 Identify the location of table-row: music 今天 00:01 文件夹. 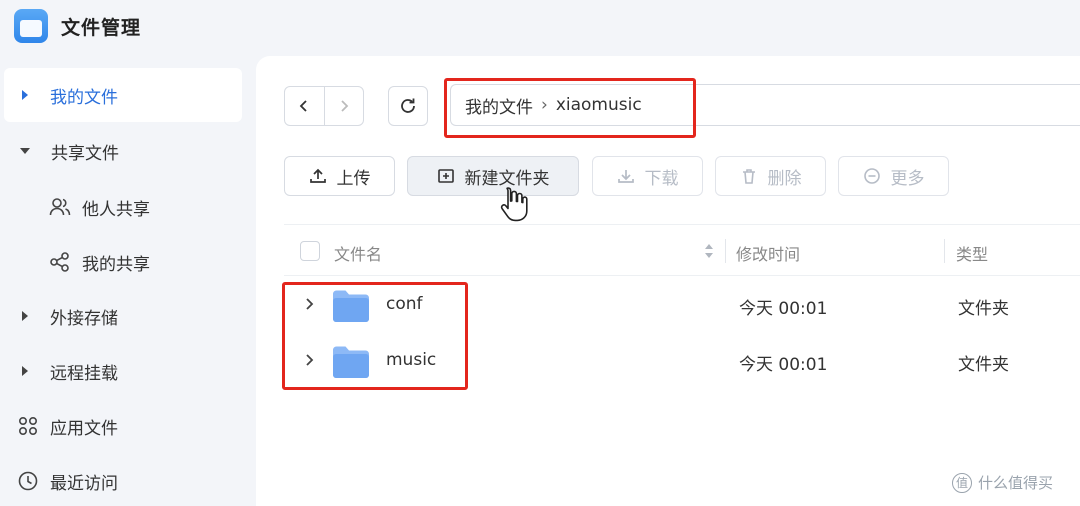
(682, 362).